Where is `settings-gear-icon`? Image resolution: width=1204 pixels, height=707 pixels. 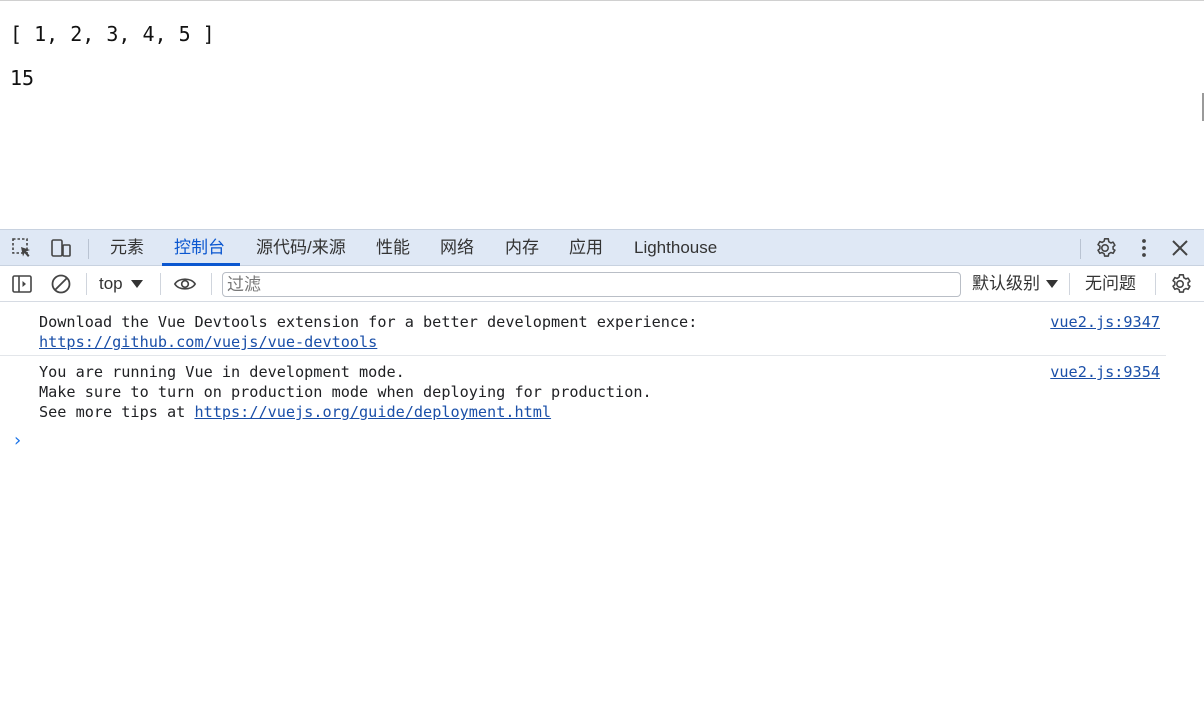
settings-gear-icon is located at coordinates (1105, 248).